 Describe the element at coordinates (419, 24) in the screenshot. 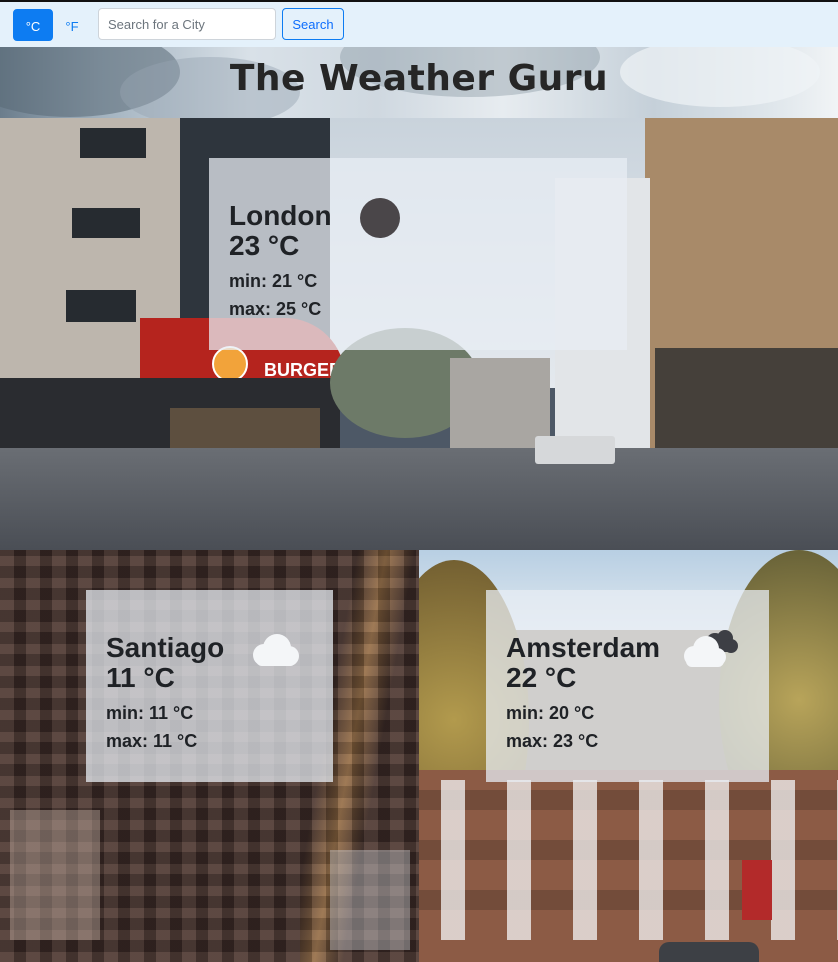

I see `top-controls-bar: °C °F Search` at that location.